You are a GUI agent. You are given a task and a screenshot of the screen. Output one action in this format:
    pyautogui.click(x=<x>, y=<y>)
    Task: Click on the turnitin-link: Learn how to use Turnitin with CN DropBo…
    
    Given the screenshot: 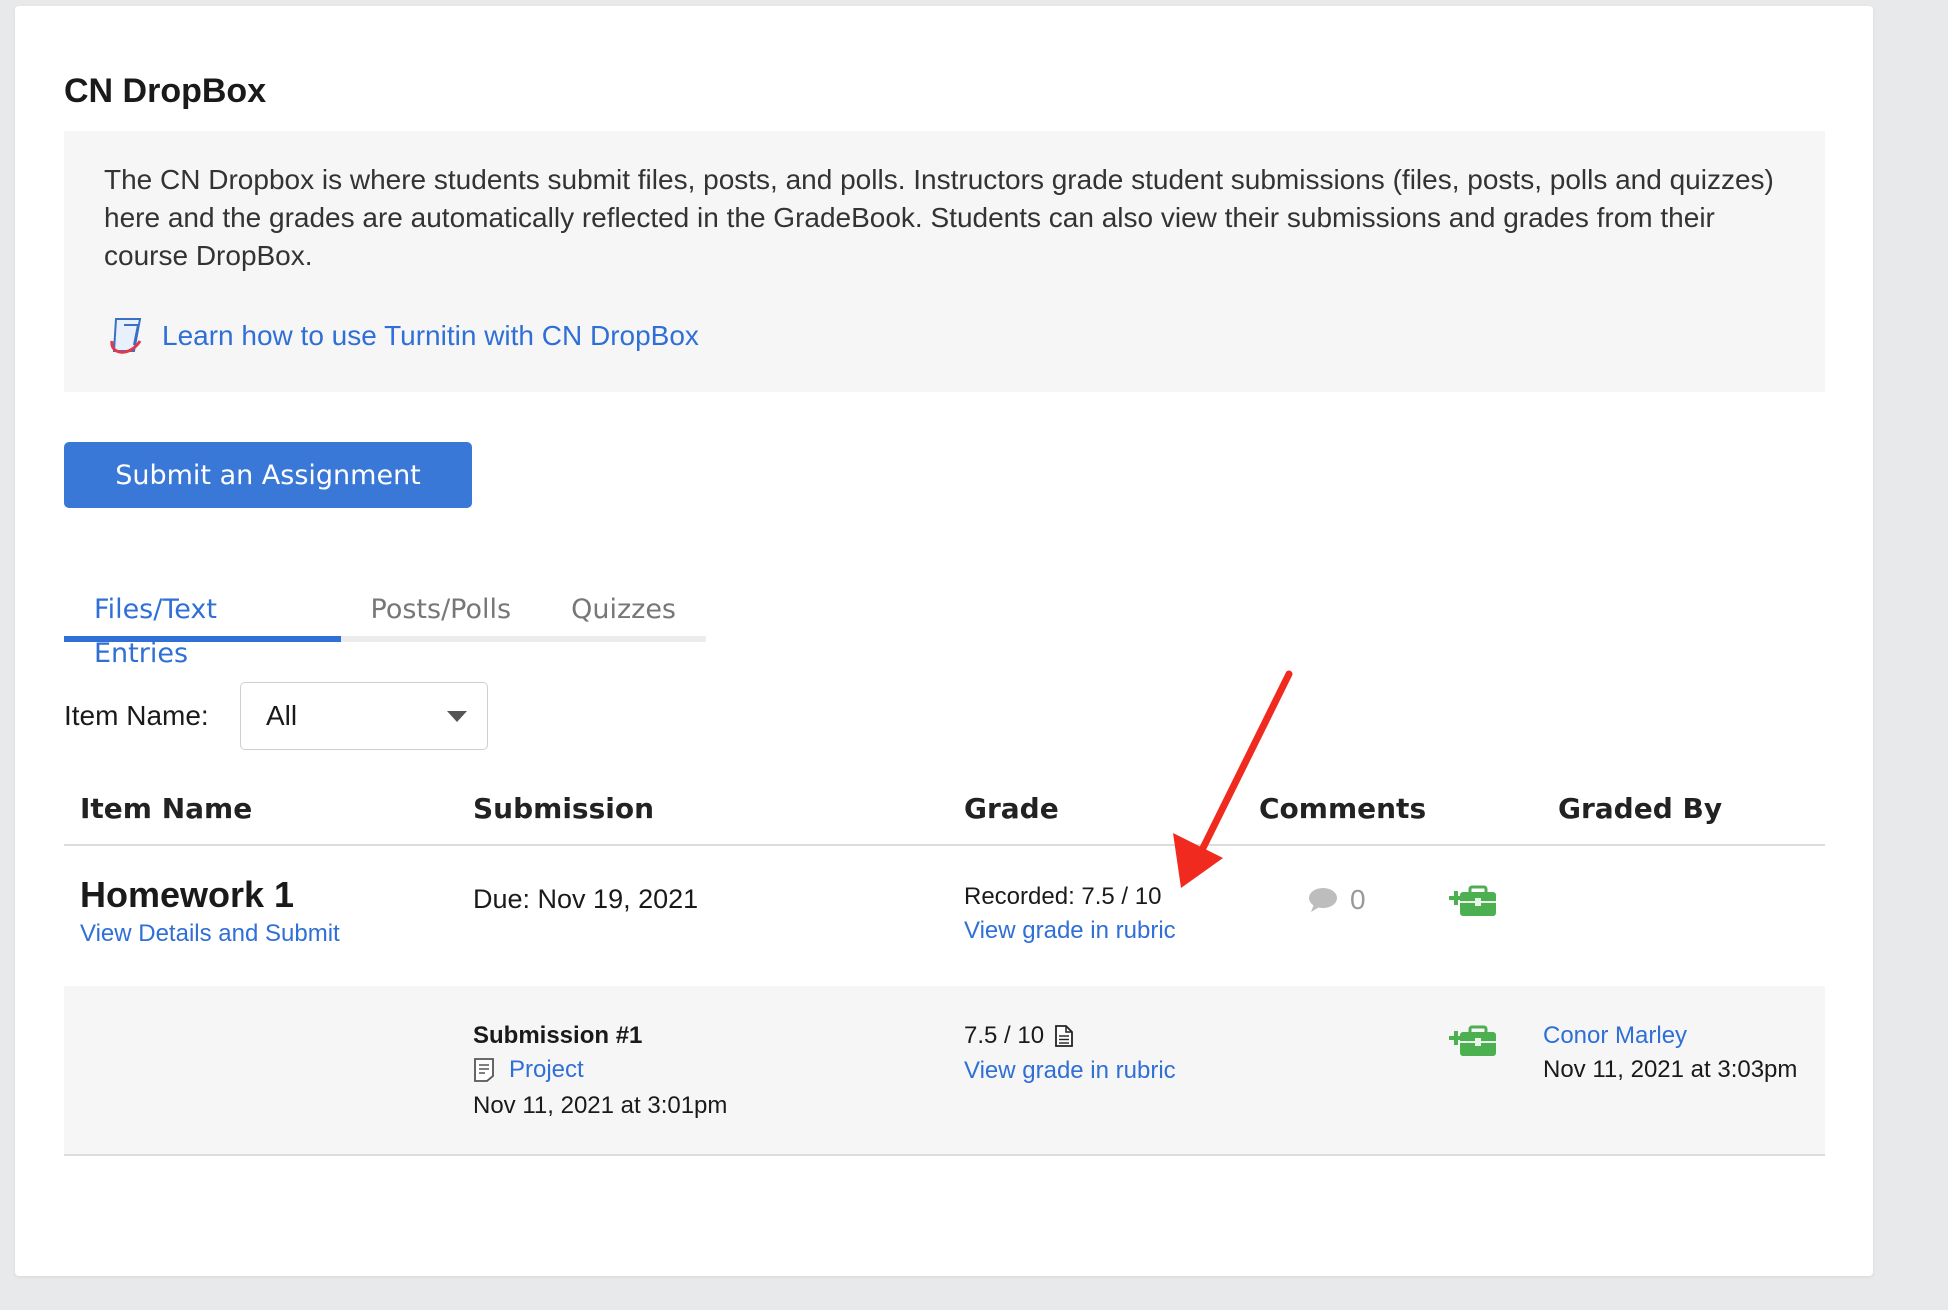 What is the action you would take?
    pyautogui.click(x=430, y=336)
    